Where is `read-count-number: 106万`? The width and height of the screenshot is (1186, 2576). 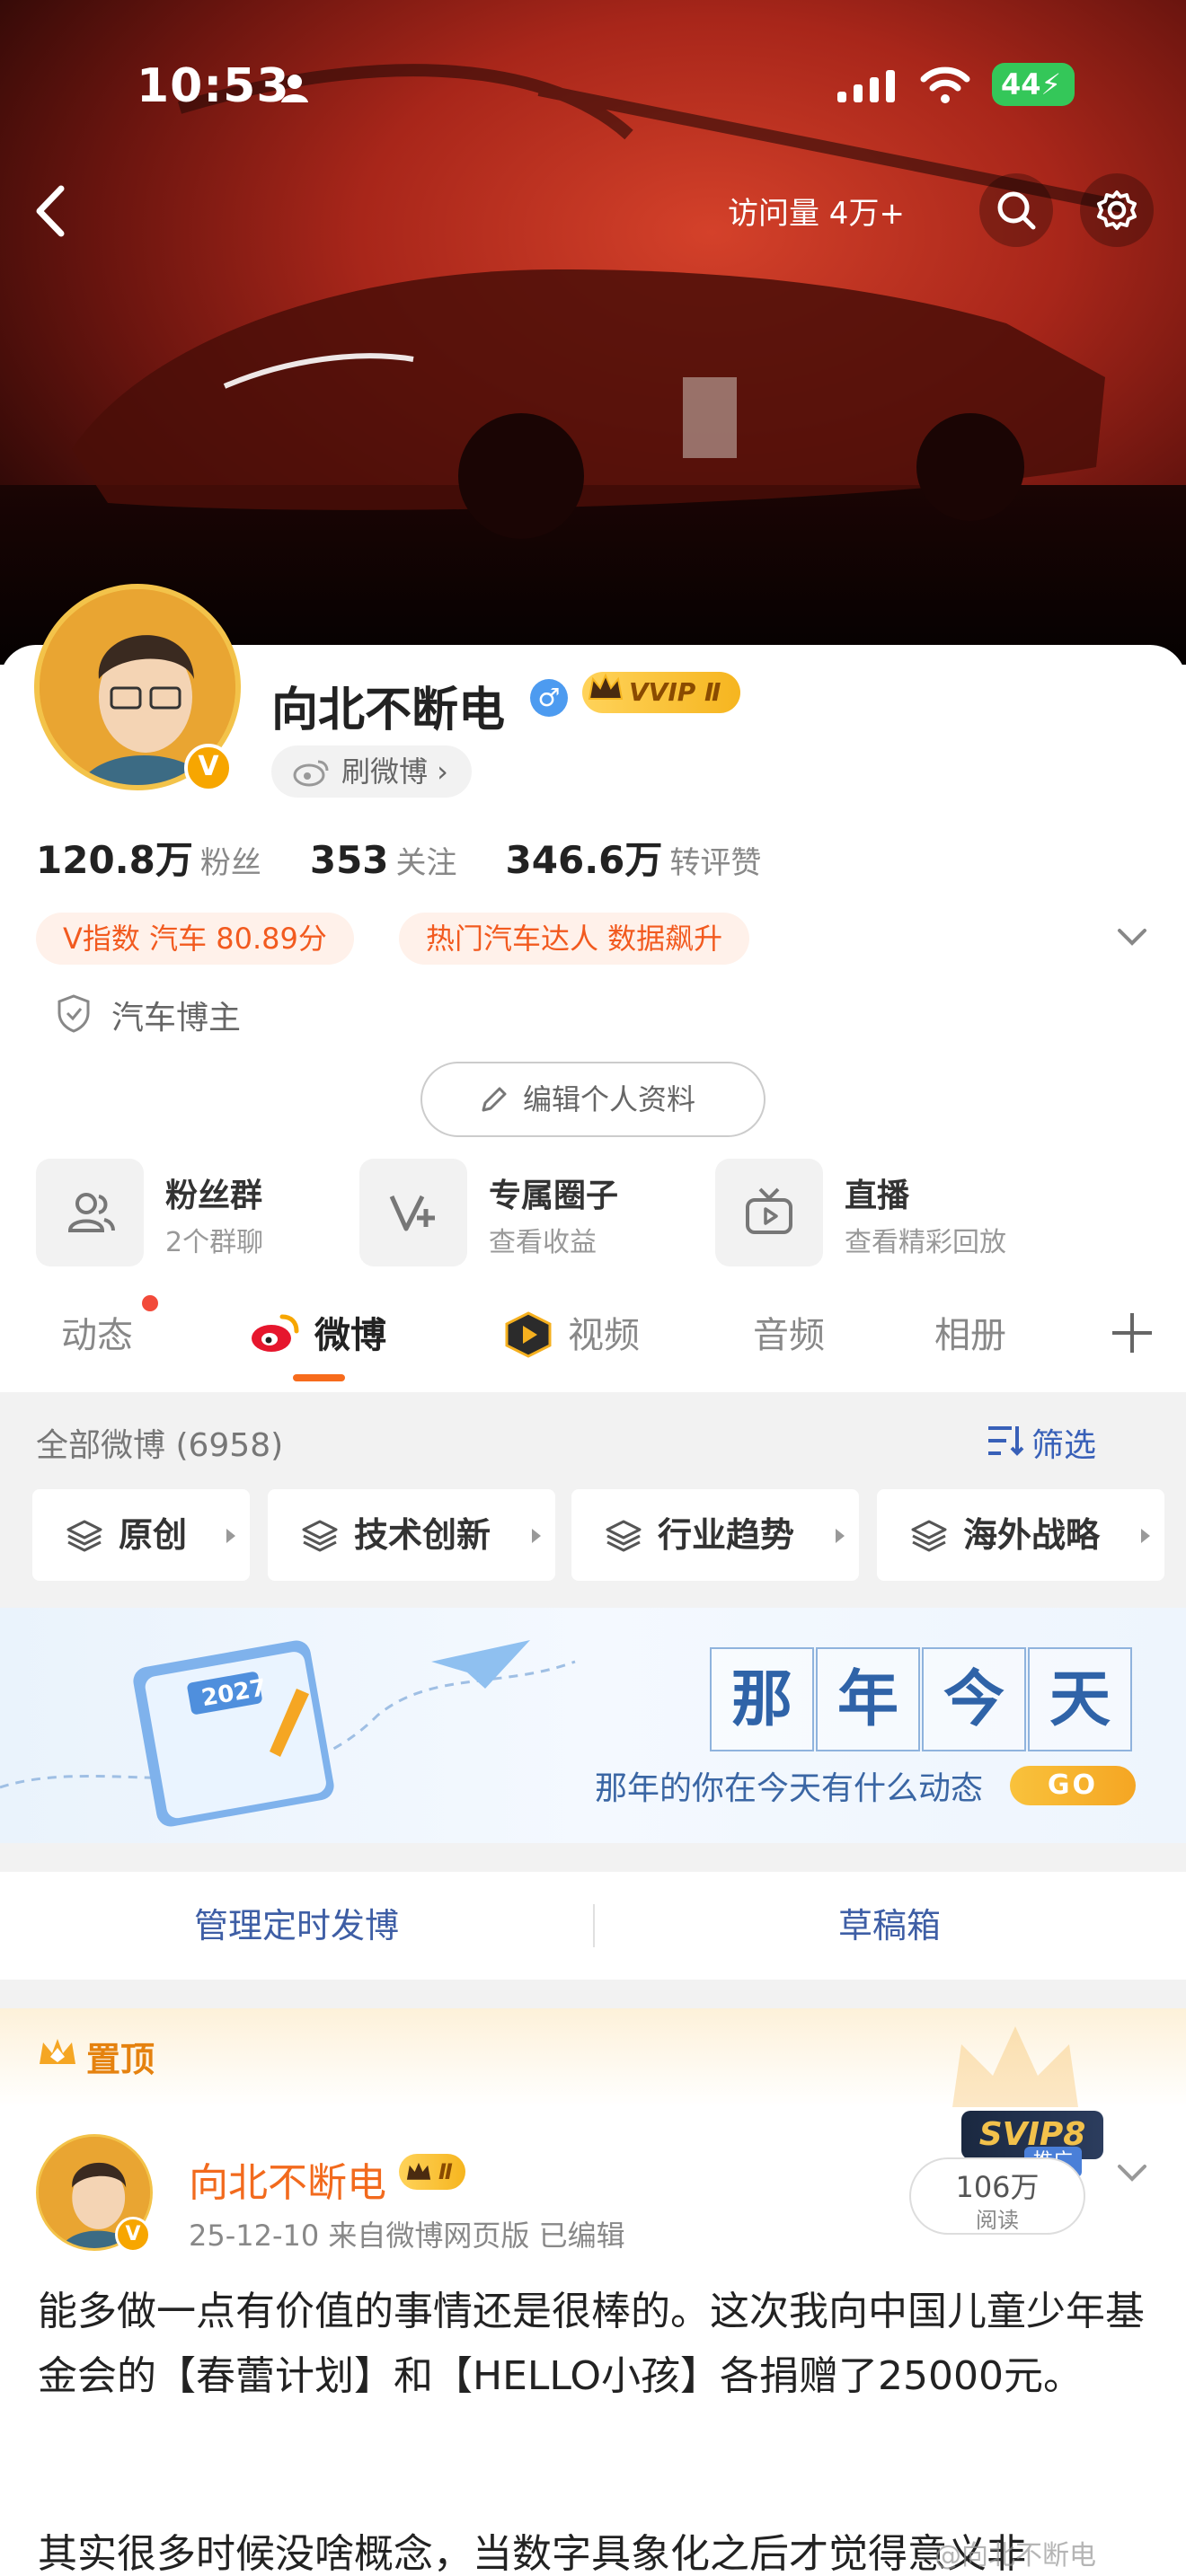 read-count-number: 106万 is located at coordinates (997, 2187).